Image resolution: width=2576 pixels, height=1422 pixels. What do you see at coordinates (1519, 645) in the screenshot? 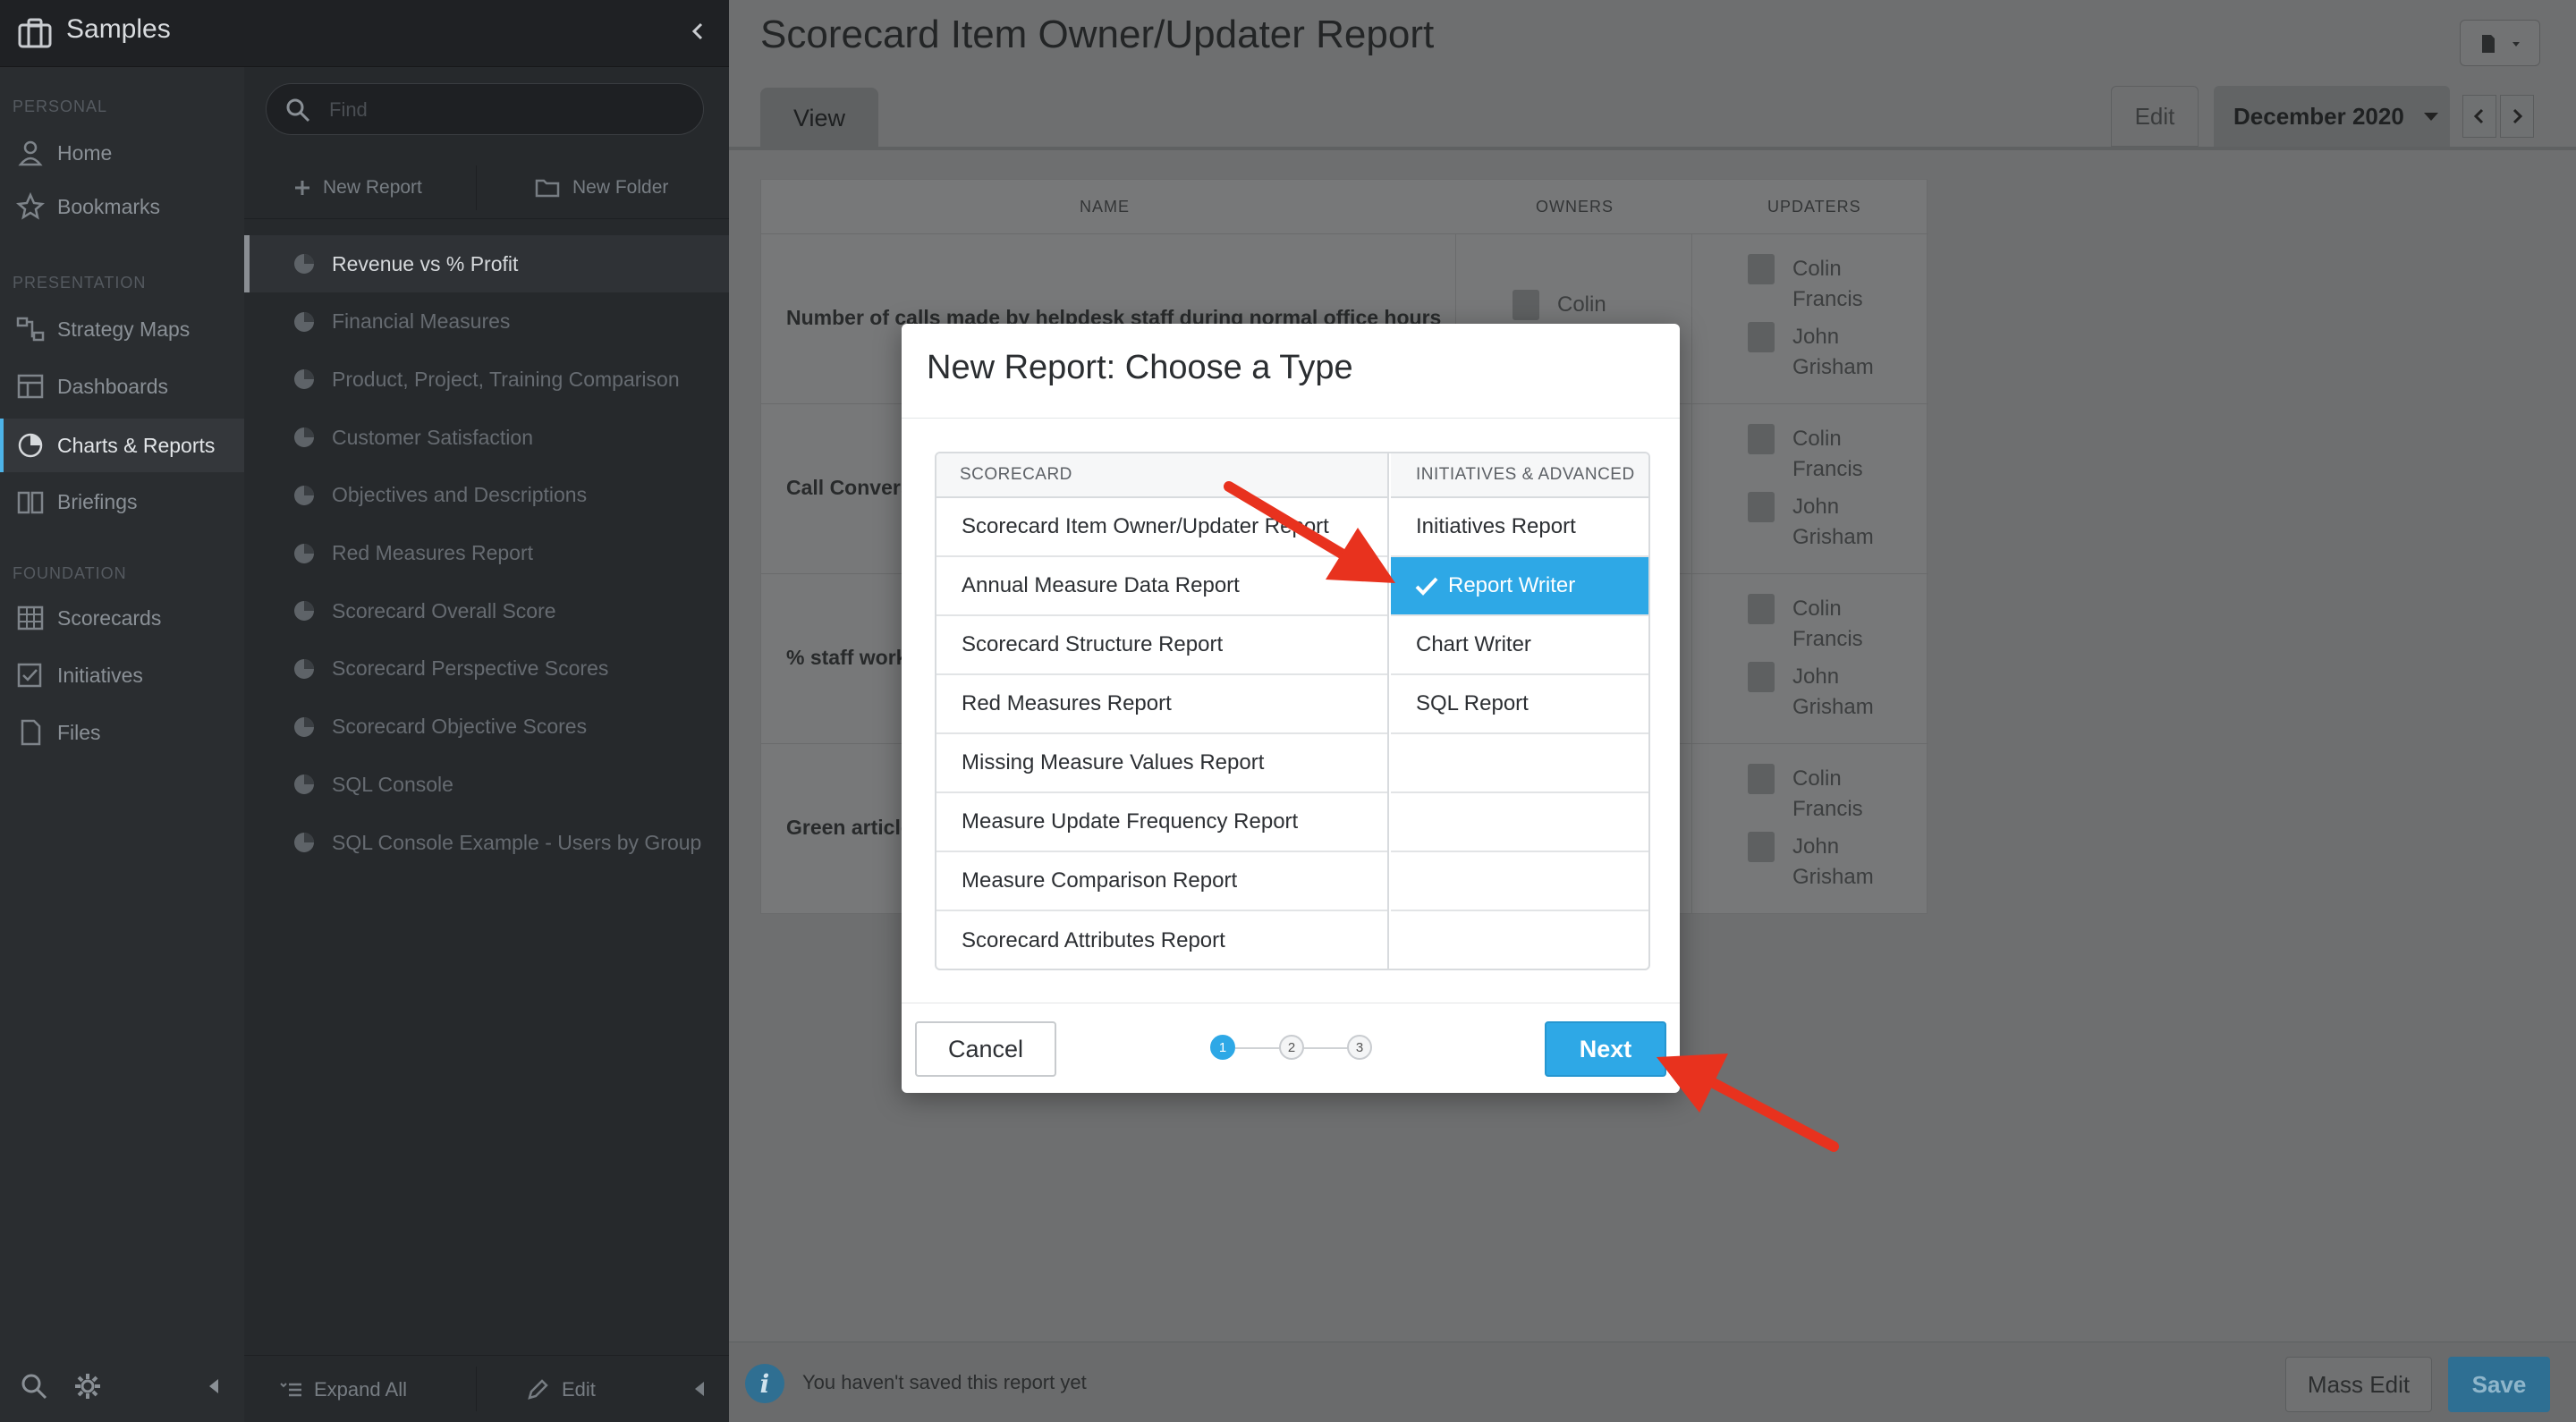
I see `report-type-option: Chart Writer` at bounding box center [1519, 645].